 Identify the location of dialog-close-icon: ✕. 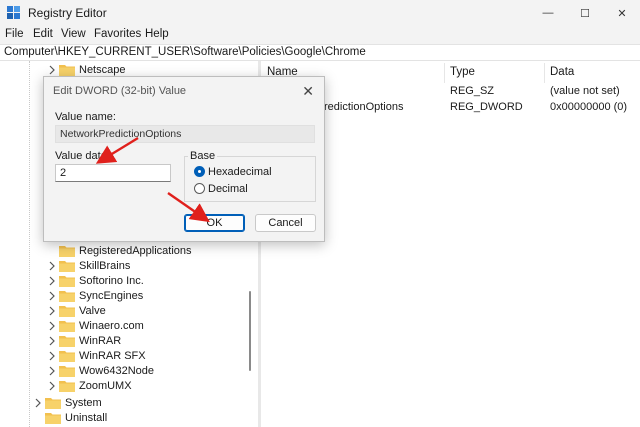
(308, 91).